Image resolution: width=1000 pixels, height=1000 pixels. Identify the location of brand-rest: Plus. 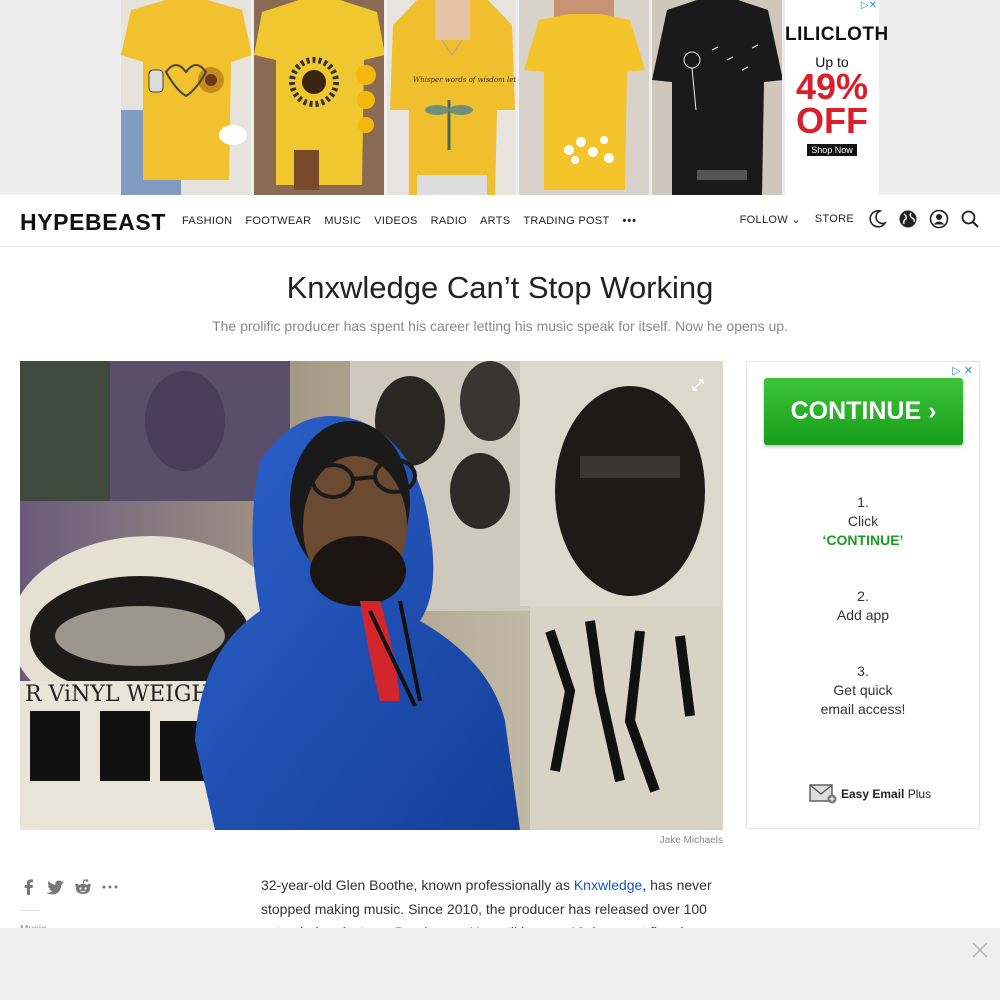
(919, 794).